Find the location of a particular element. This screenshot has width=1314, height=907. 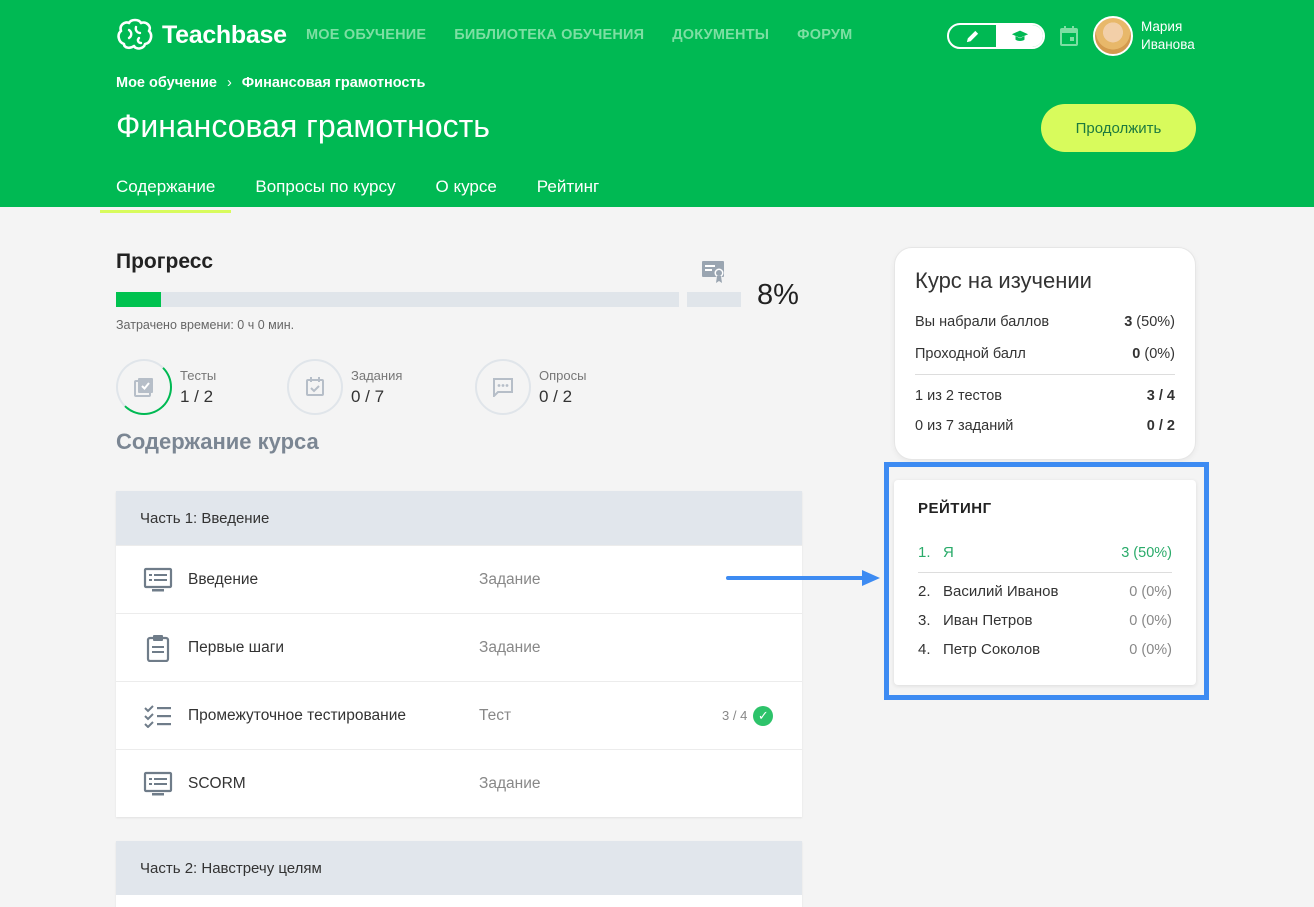

tab-about: О курсе is located at coordinates (466, 189).